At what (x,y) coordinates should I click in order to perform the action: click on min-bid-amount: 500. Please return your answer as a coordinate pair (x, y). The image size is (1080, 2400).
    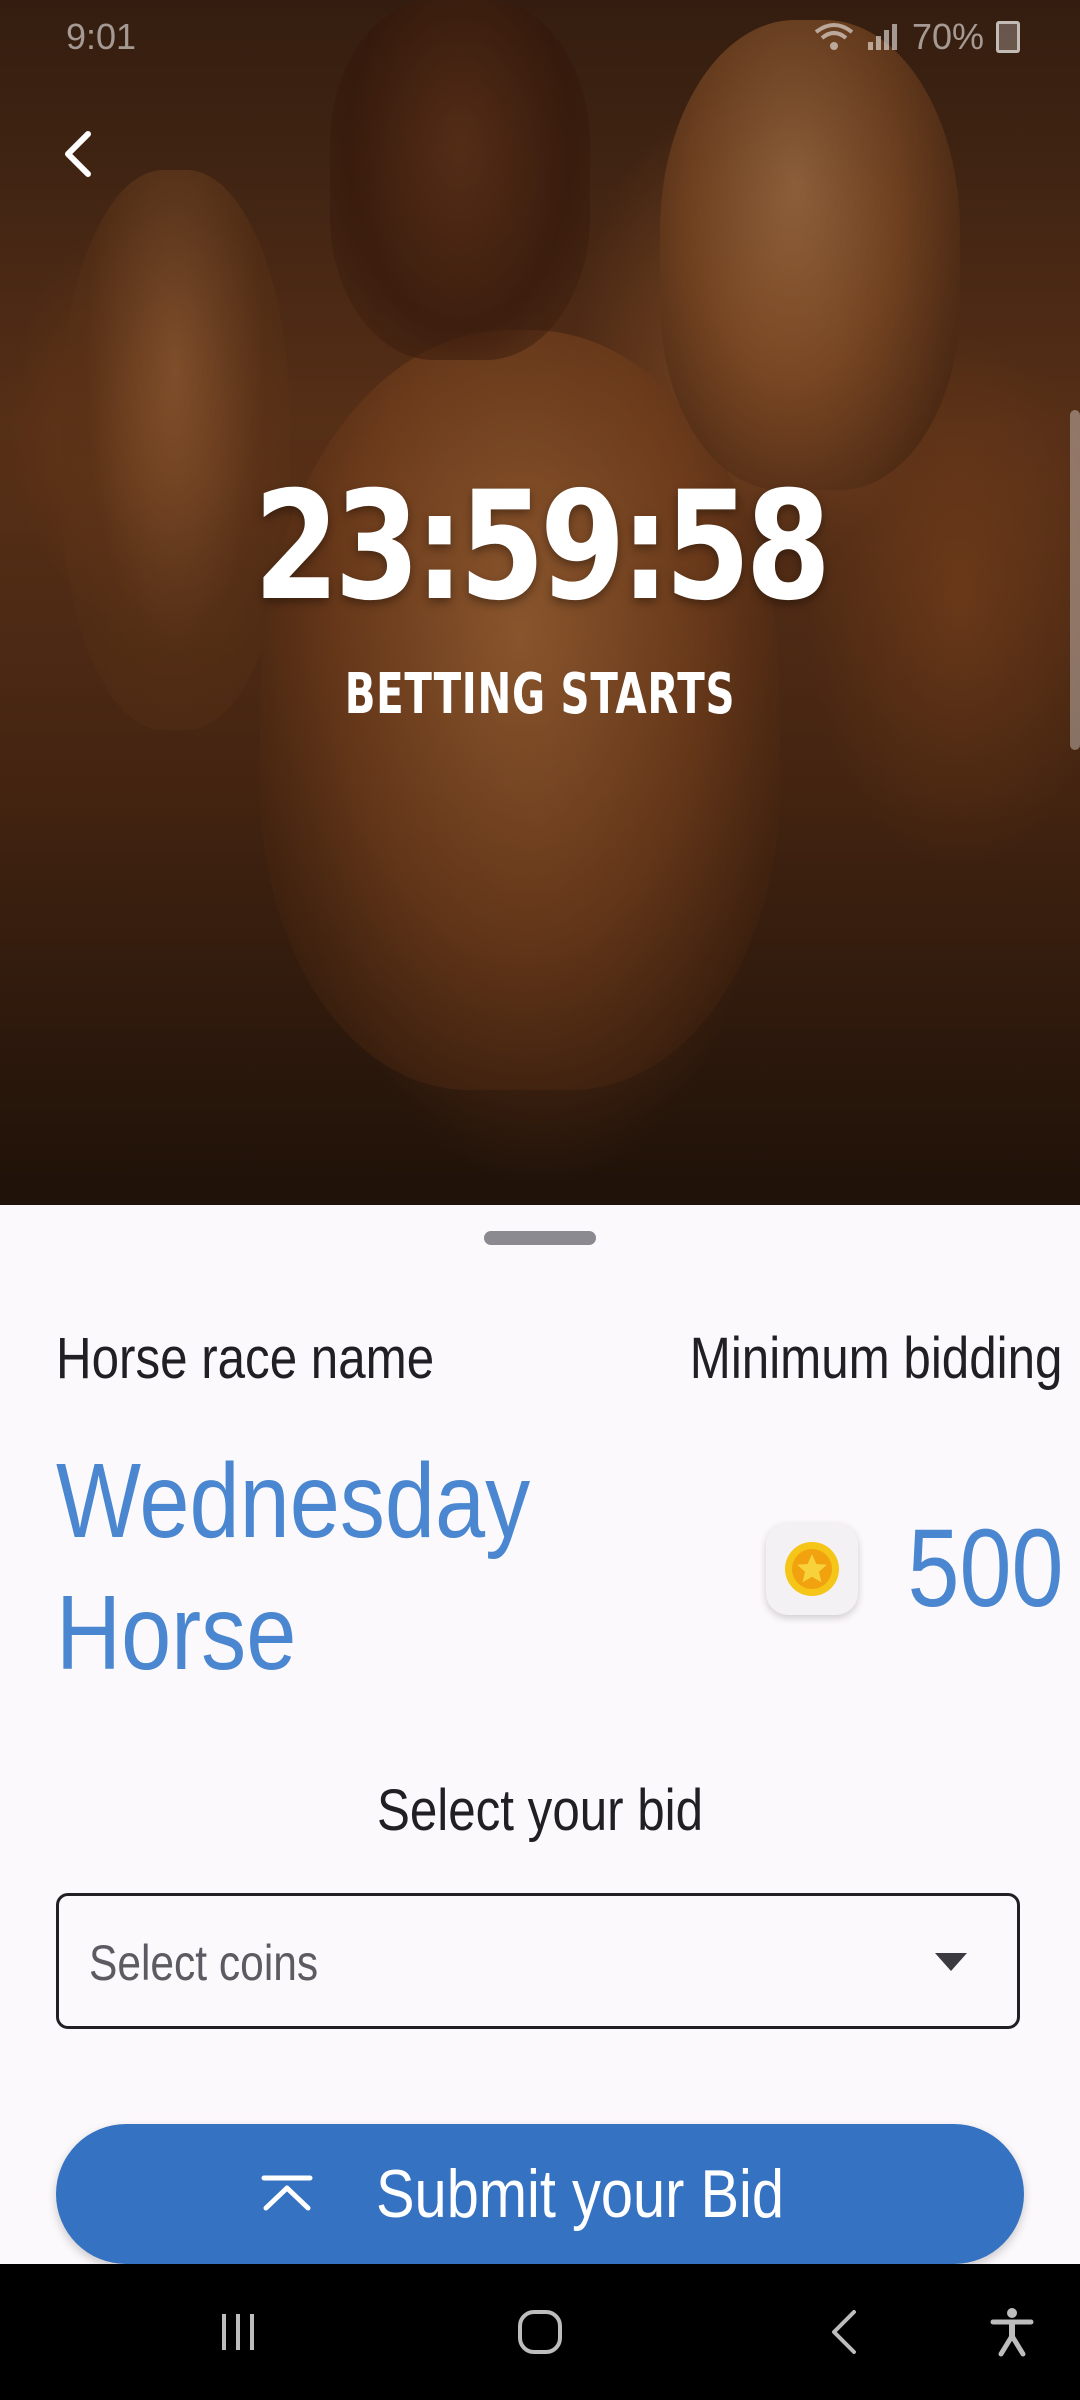
    Looking at the image, I should click on (915, 1568).